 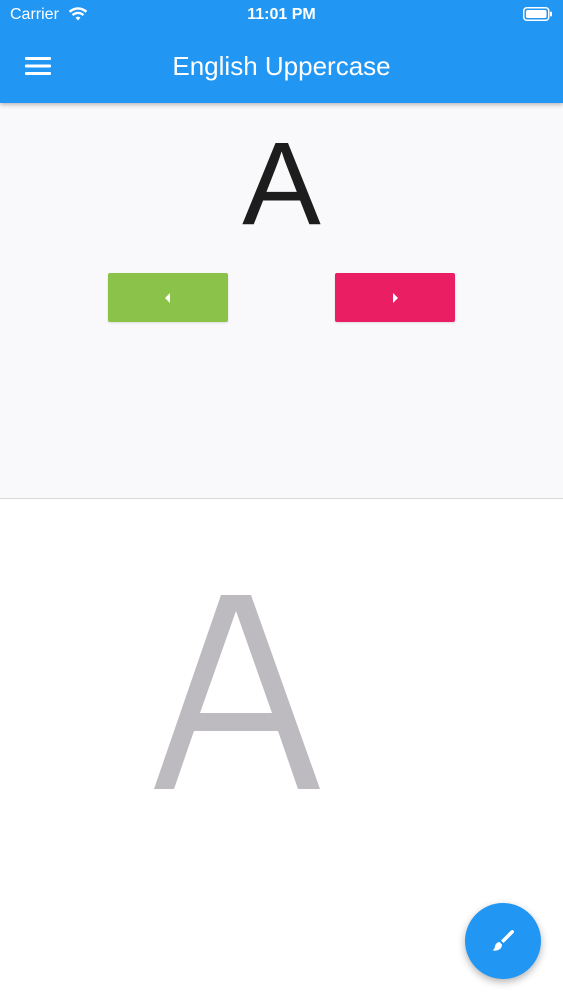 I want to click on next-letter-button, so click(x=395, y=297).